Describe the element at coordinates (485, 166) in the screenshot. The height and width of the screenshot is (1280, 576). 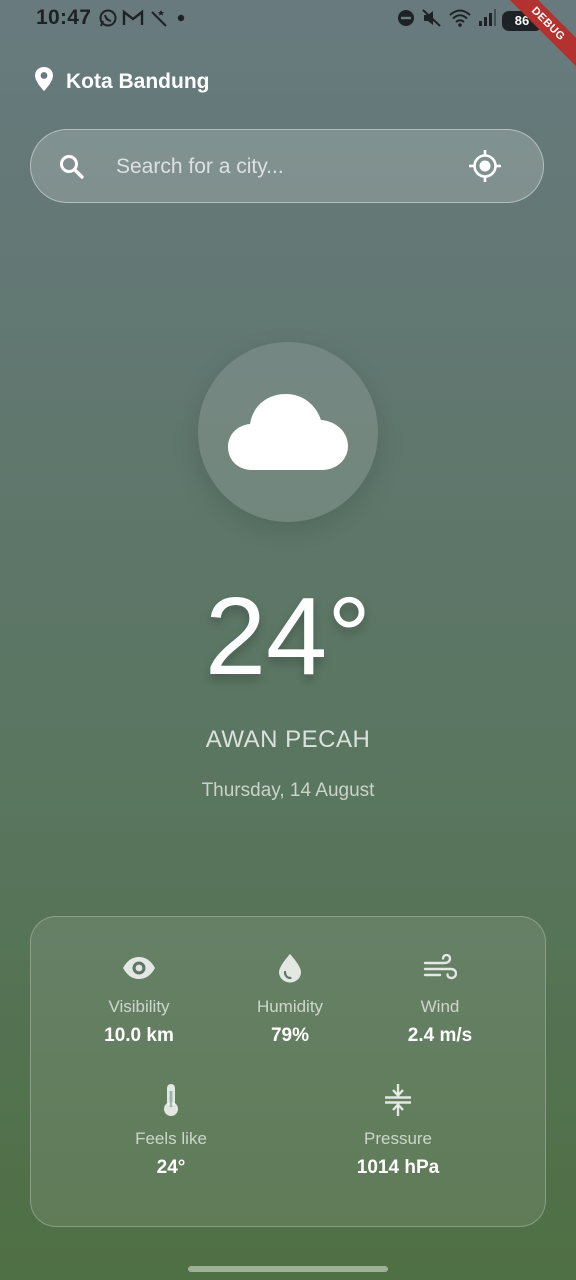
I see `my-location-icon` at that location.